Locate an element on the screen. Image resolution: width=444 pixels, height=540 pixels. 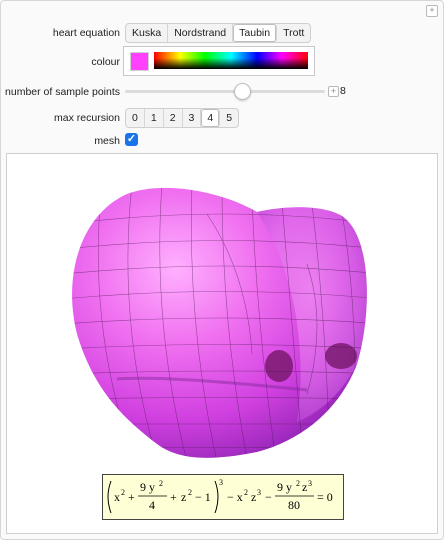
colour-spectrum is located at coordinates (231, 60).